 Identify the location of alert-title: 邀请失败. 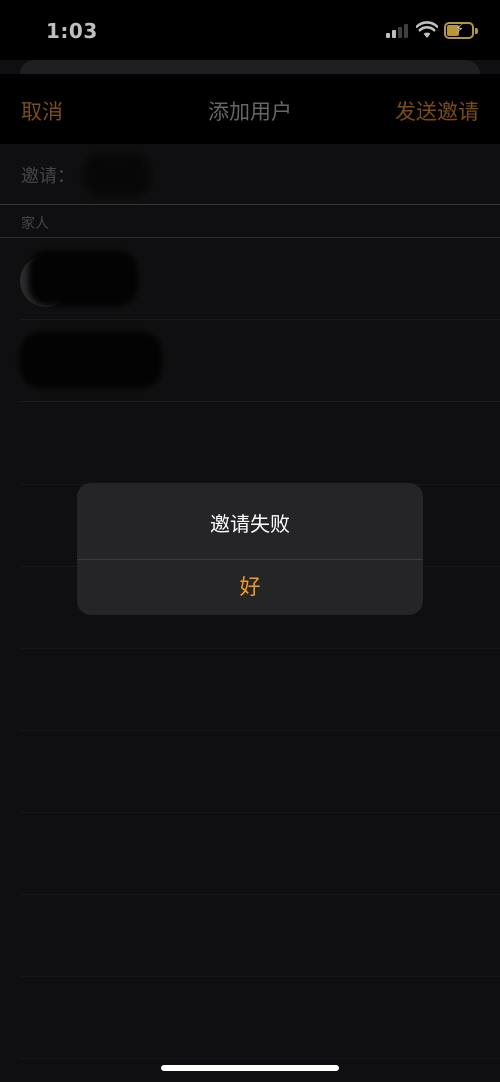
(250, 524).